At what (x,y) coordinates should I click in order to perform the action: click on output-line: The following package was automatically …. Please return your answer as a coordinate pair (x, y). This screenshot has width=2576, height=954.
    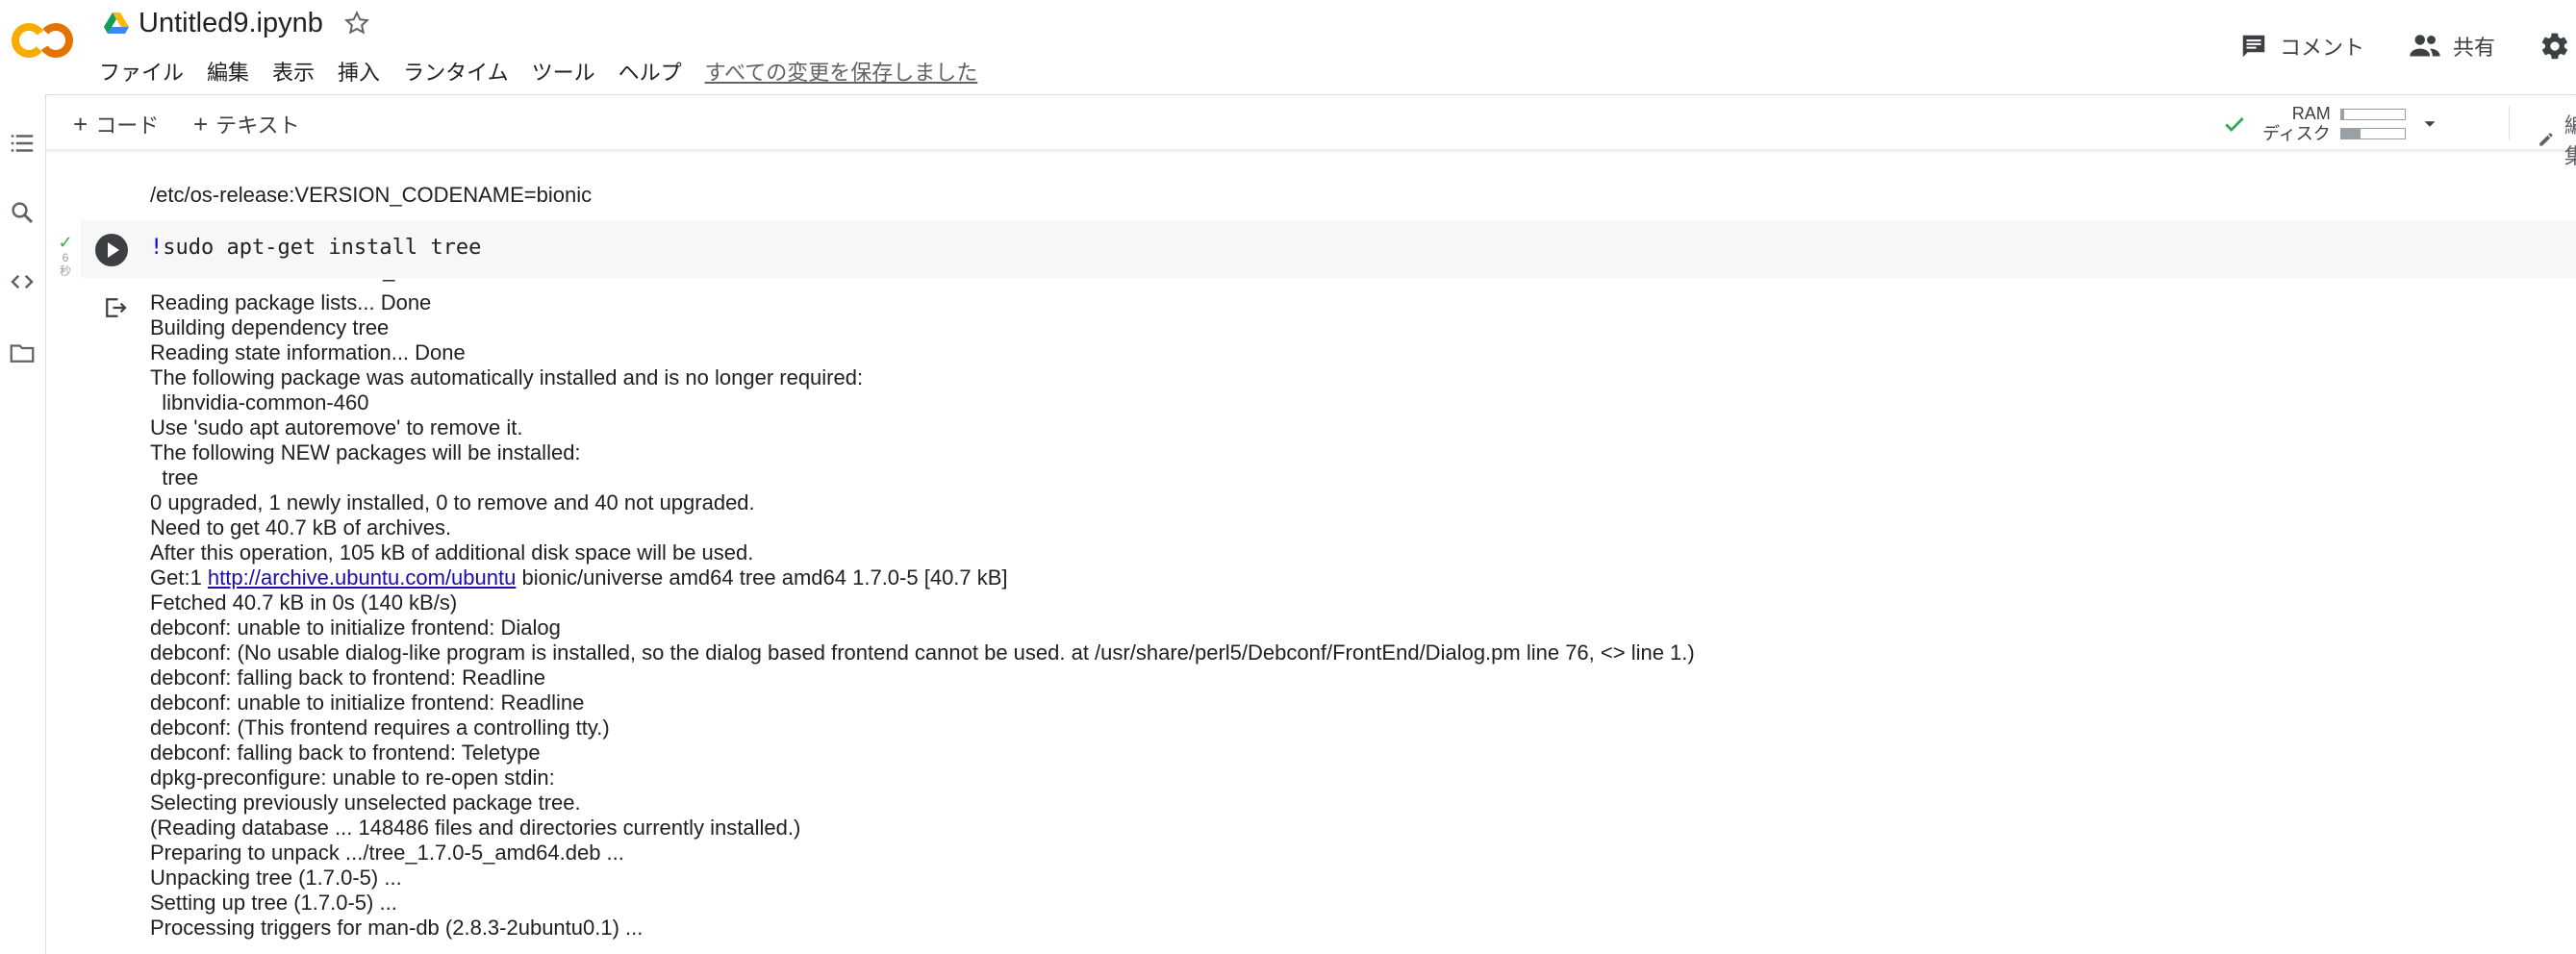
    Looking at the image, I should click on (507, 377).